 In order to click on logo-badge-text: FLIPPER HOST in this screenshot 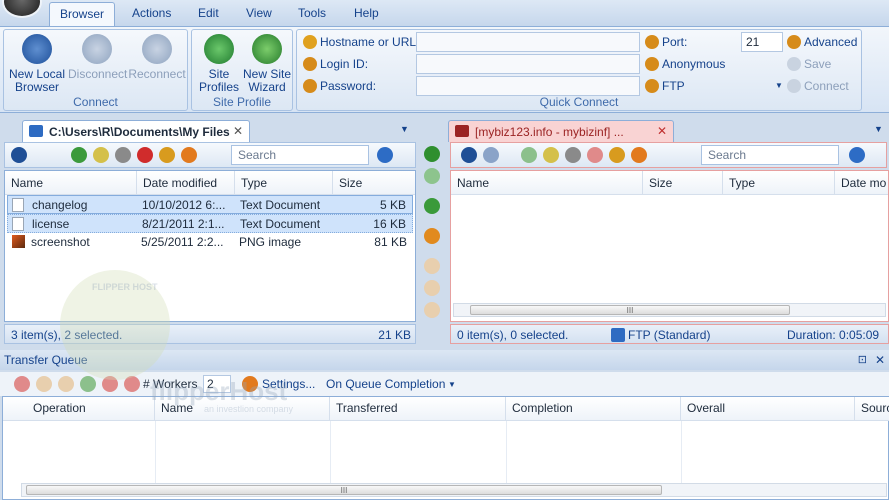, I will do `click(125, 287)`.